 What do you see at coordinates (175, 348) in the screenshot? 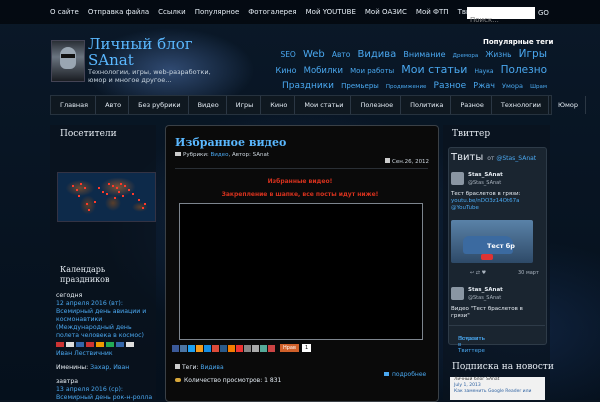
I see `facebook-share-icon` at bounding box center [175, 348].